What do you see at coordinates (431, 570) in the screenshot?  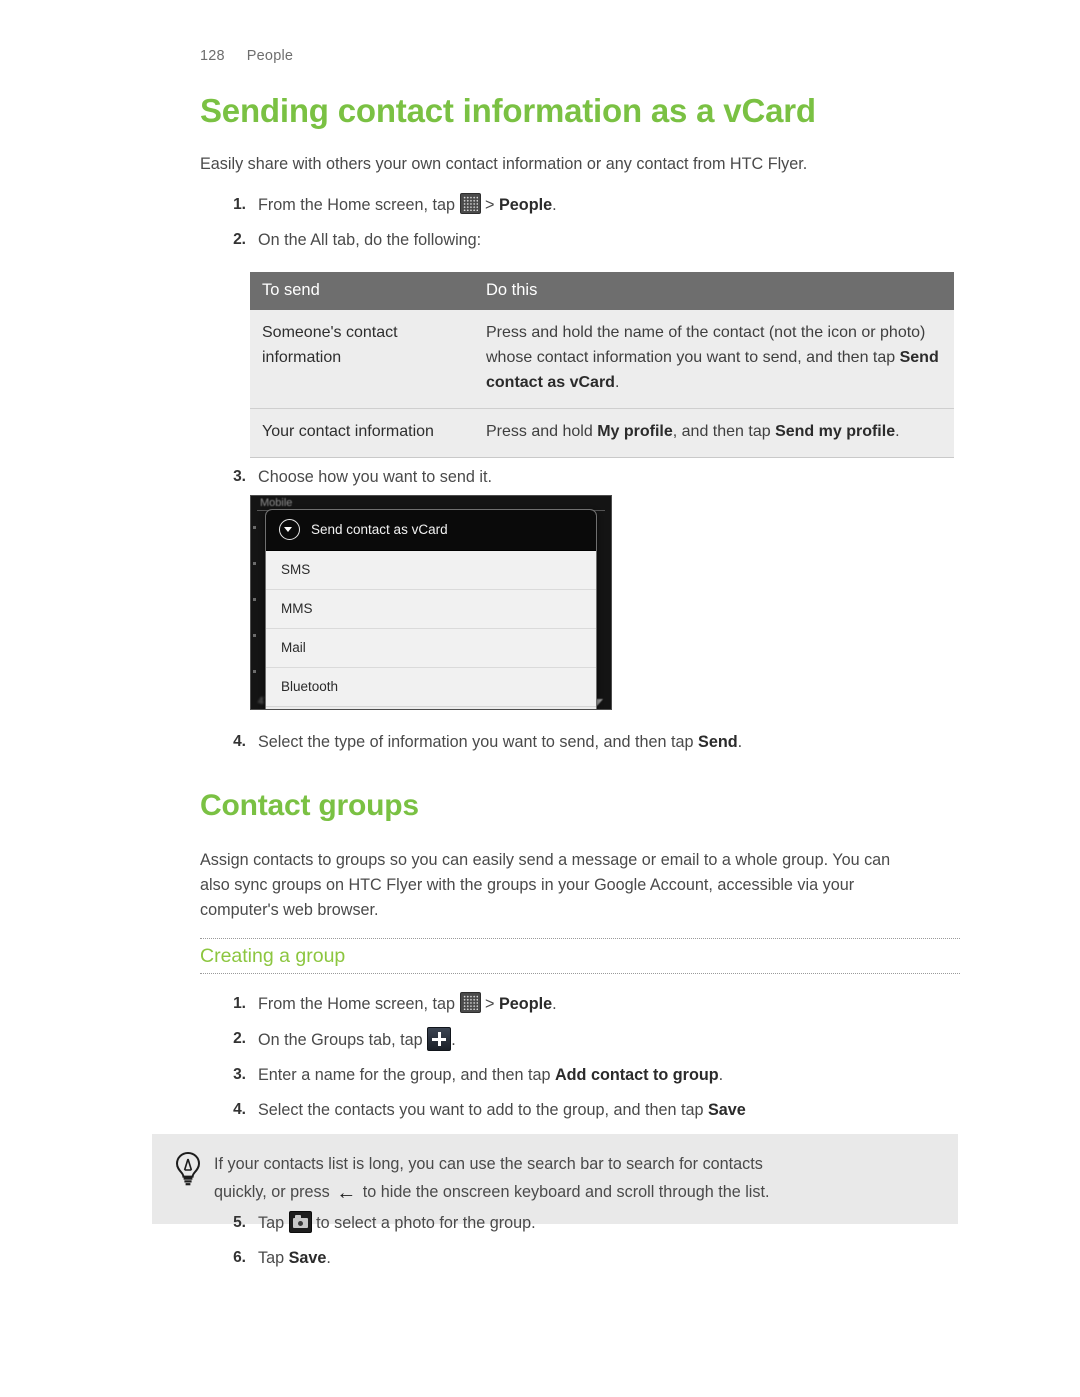 I see `dialog-option-sms: SMS` at bounding box center [431, 570].